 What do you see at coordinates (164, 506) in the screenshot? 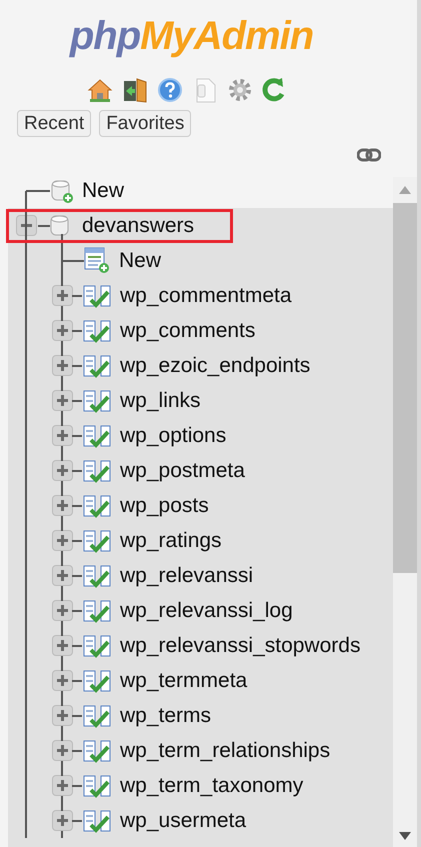
I see `table-name: wp_posts` at bounding box center [164, 506].